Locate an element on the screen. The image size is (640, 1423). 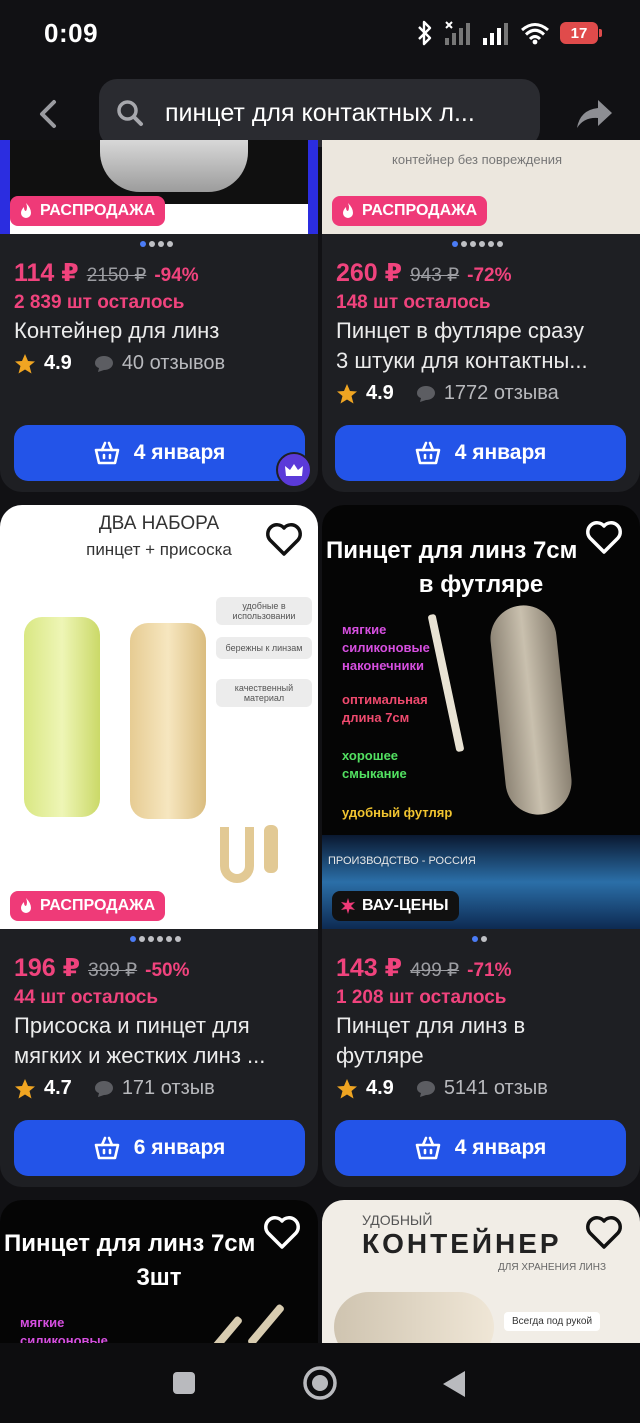
delivery-date: 6 января is located at coordinates (179, 1147).